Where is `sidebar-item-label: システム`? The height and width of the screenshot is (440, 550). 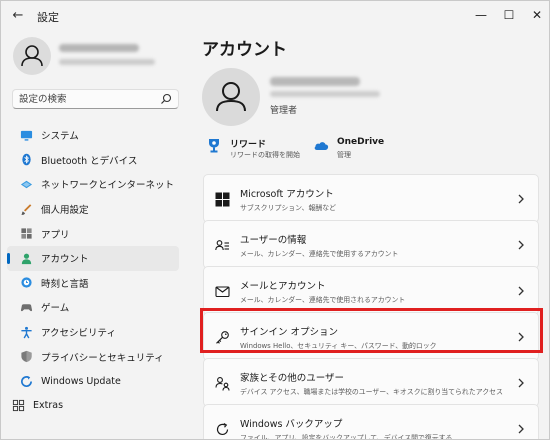 sidebar-item-label: システム is located at coordinates (60, 137).